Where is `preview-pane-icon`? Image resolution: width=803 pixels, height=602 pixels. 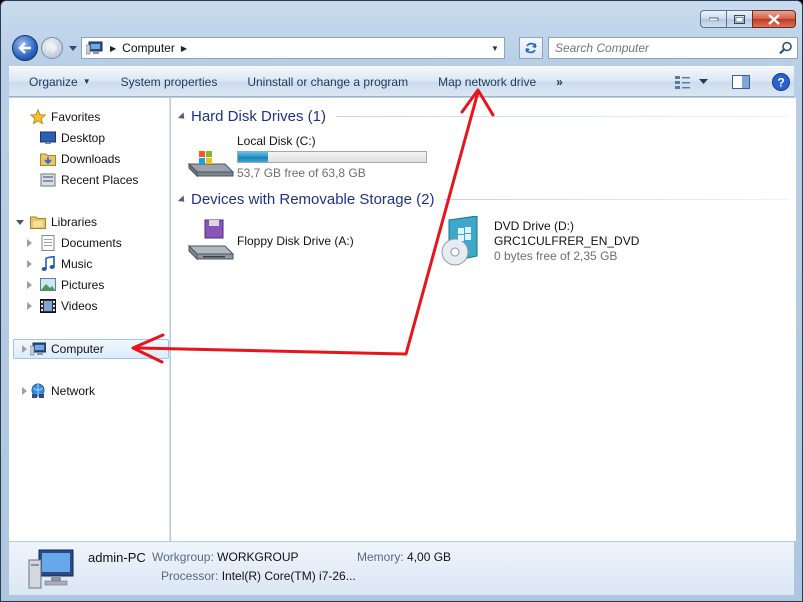 preview-pane-icon is located at coordinates (741, 81).